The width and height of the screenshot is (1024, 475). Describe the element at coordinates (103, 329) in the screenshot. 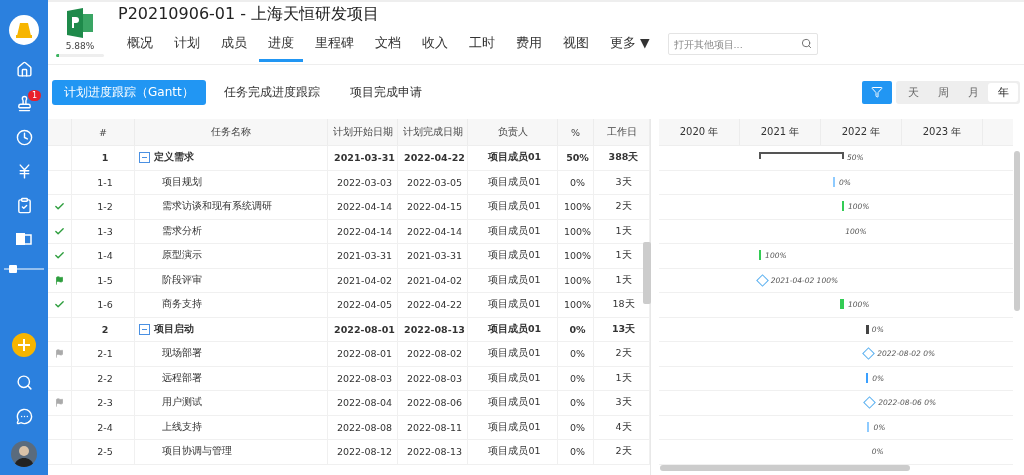

I see `table-cell: 2` at that location.